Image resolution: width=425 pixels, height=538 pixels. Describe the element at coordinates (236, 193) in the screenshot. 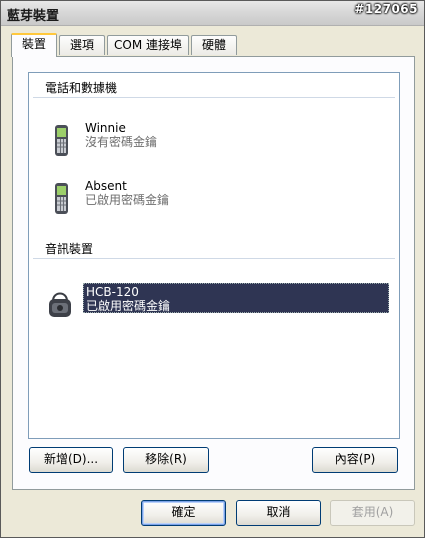

I see `device-text: Absent 已啟用密碼金鑰` at that location.